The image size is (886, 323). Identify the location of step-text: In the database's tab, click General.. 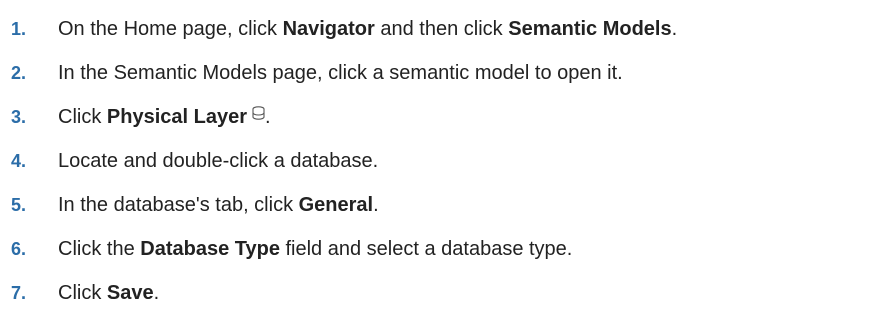
(218, 205).